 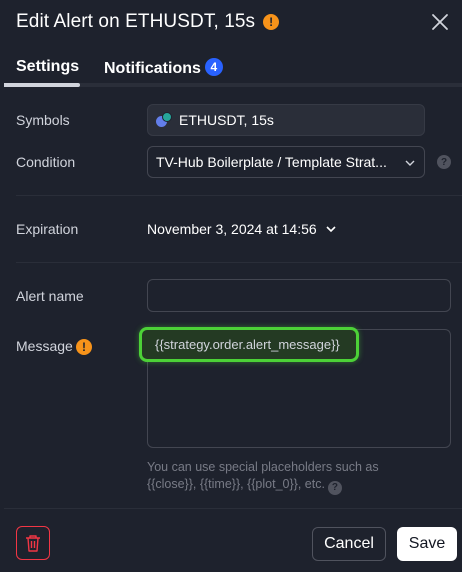 What do you see at coordinates (263, 467) in the screenshot?
I see `hint-line-1: You can use special placeholders such as` at bounding box center [263, 467].